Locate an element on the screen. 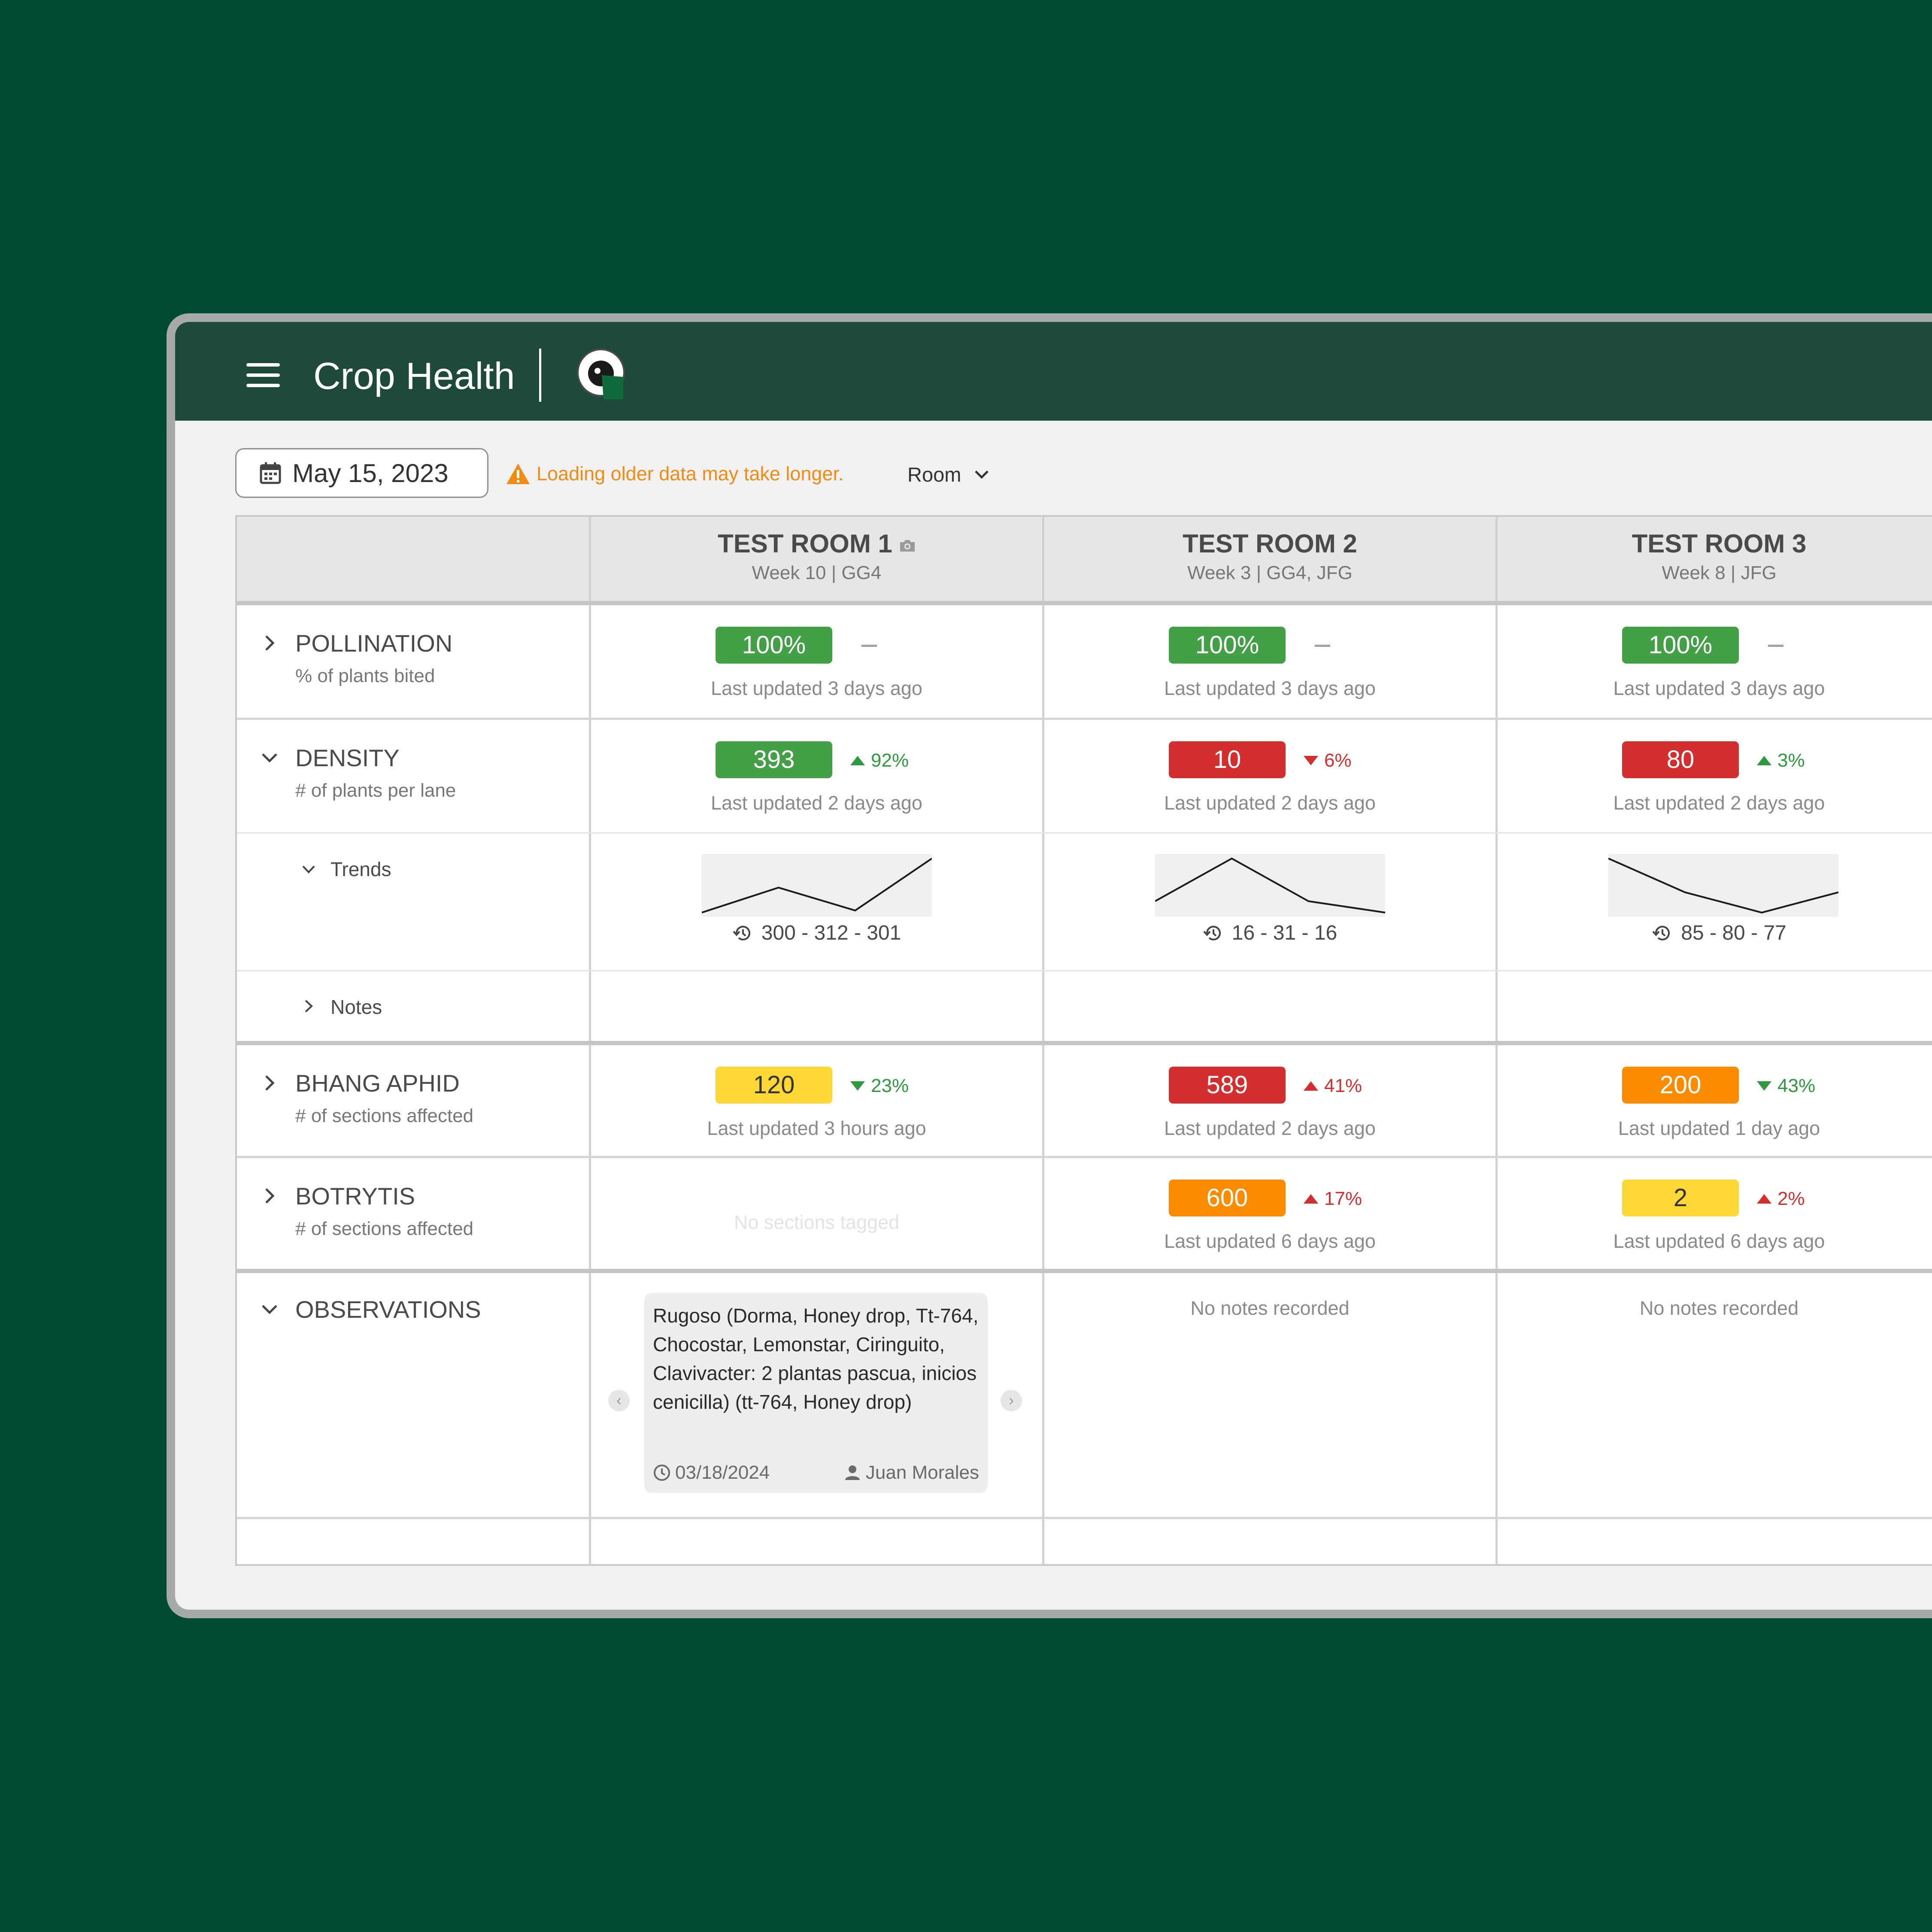 The width and height of the screenshot is (1932, 1932). delta-indicator: 6% is located at coordinates (1328, 760).